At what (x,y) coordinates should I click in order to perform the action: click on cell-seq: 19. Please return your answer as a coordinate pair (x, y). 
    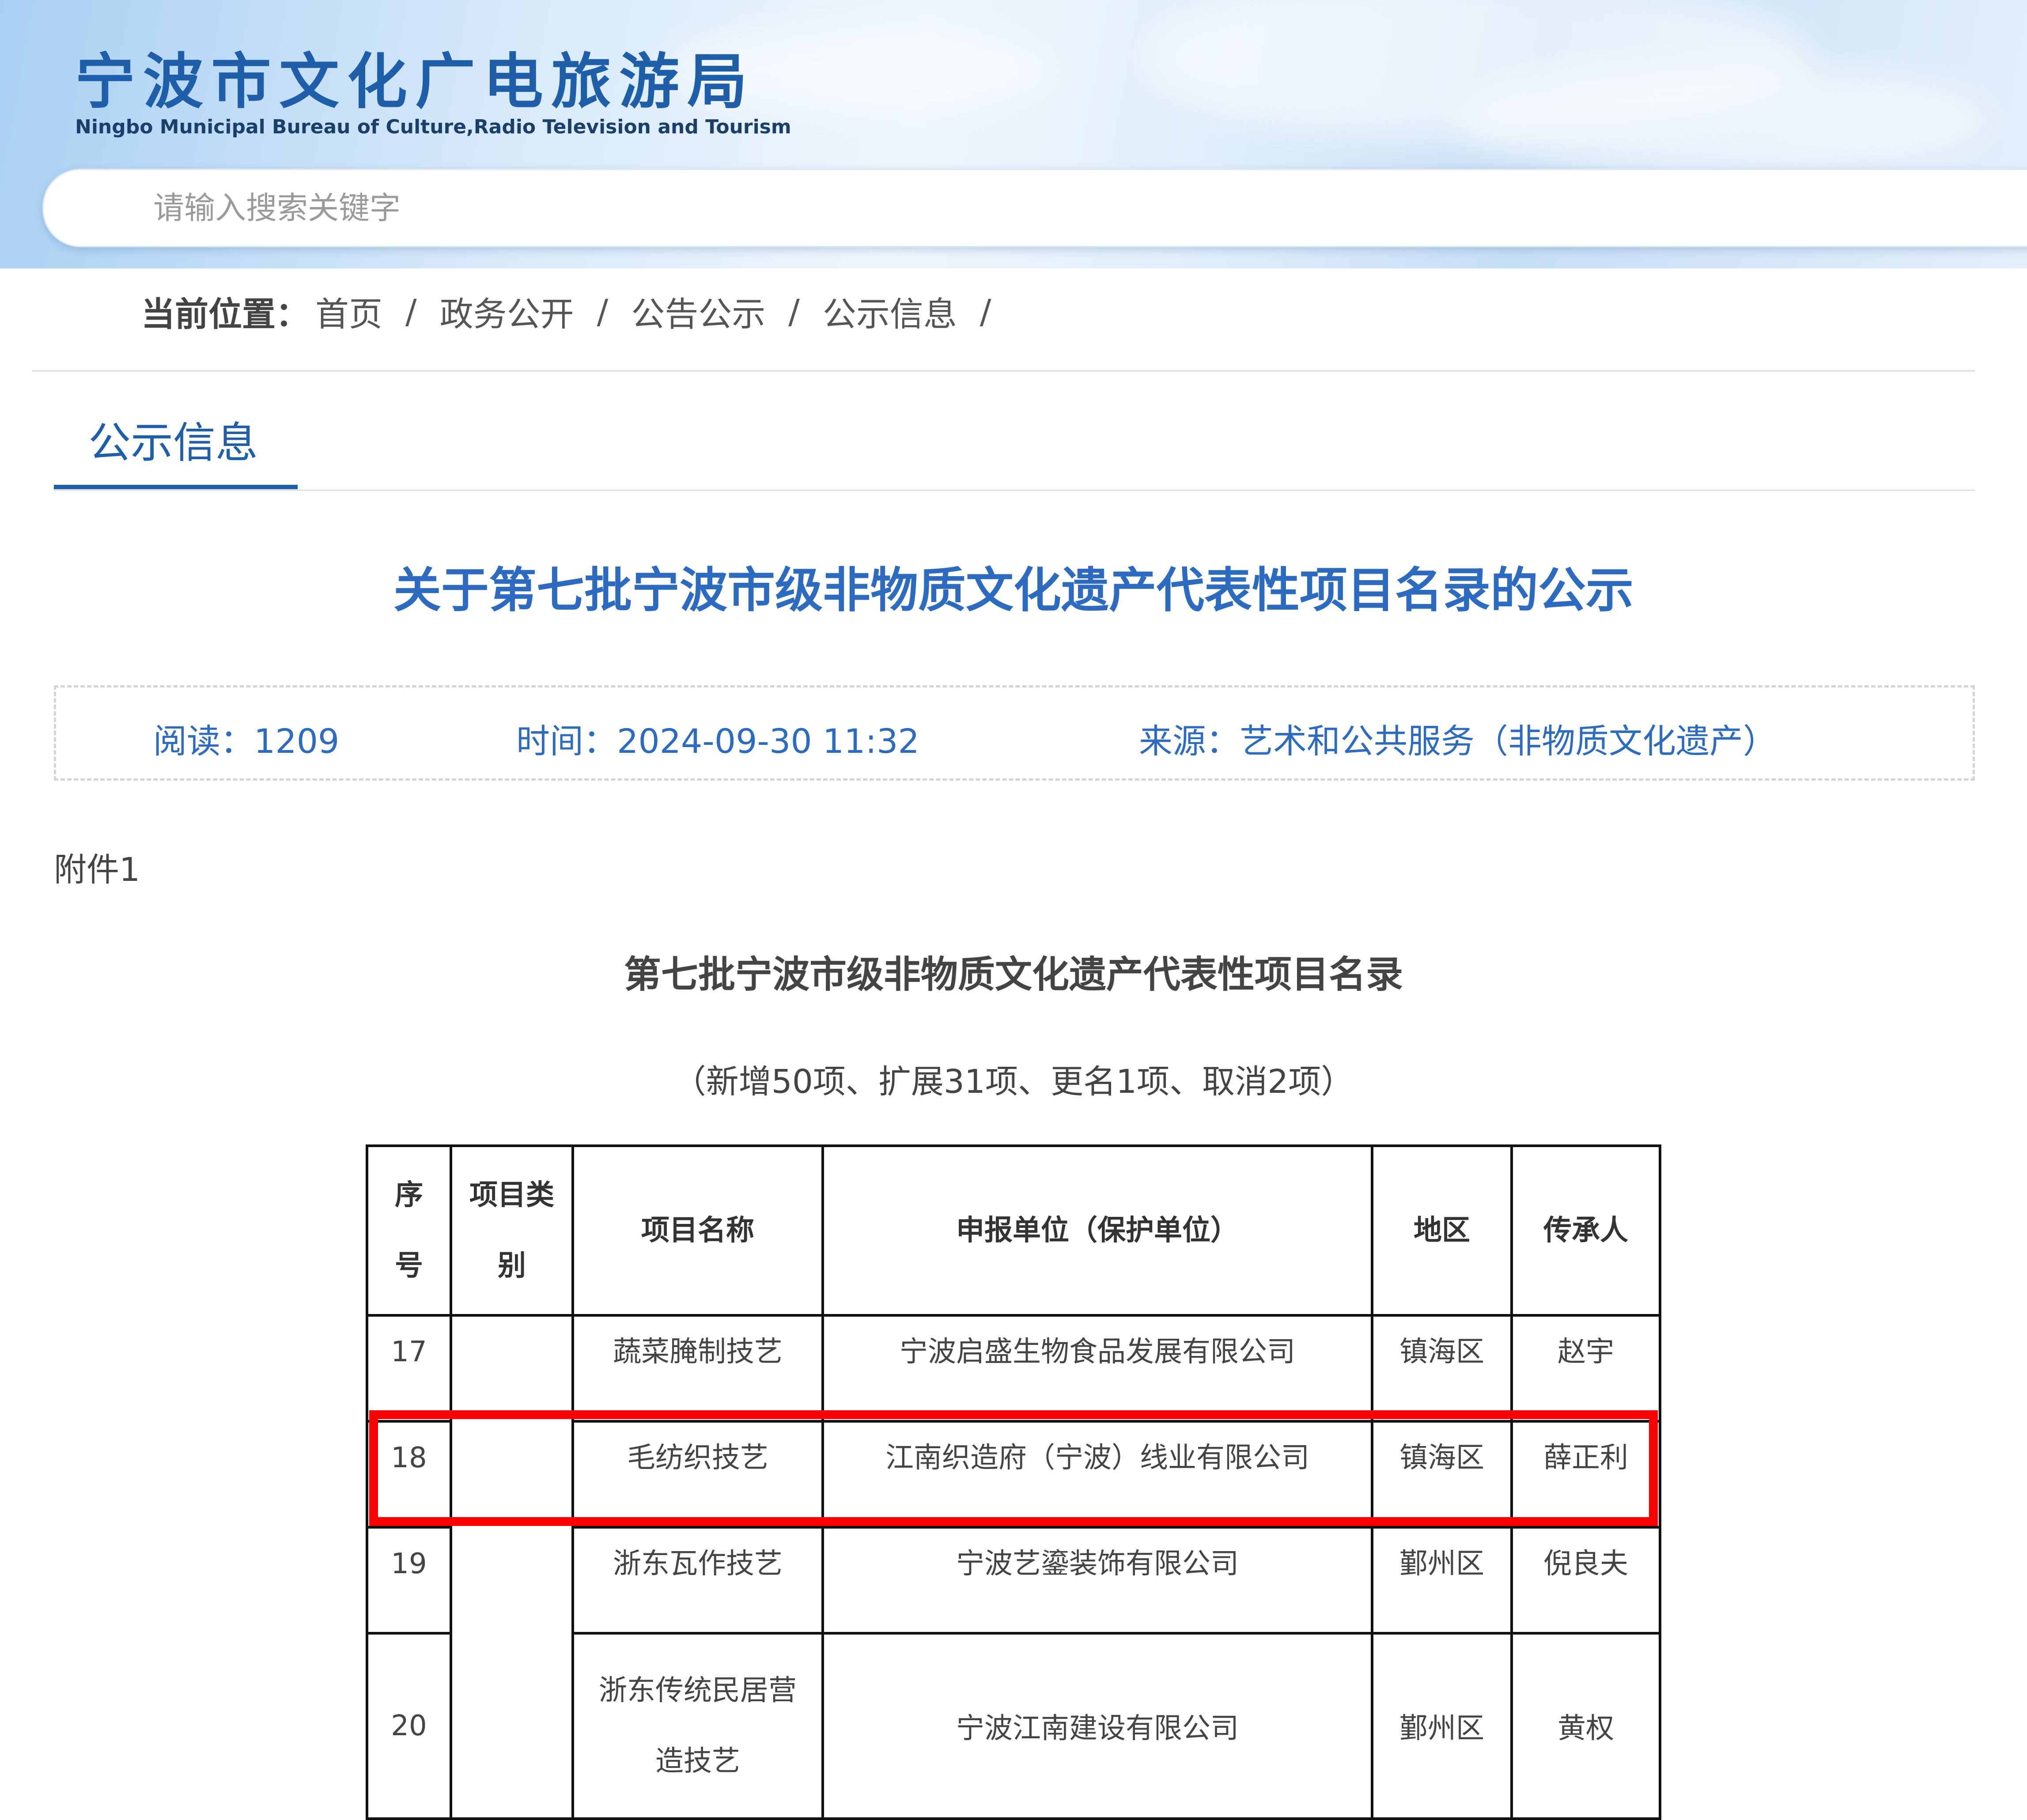
    Looking at the image, I should click on (409, 1580).